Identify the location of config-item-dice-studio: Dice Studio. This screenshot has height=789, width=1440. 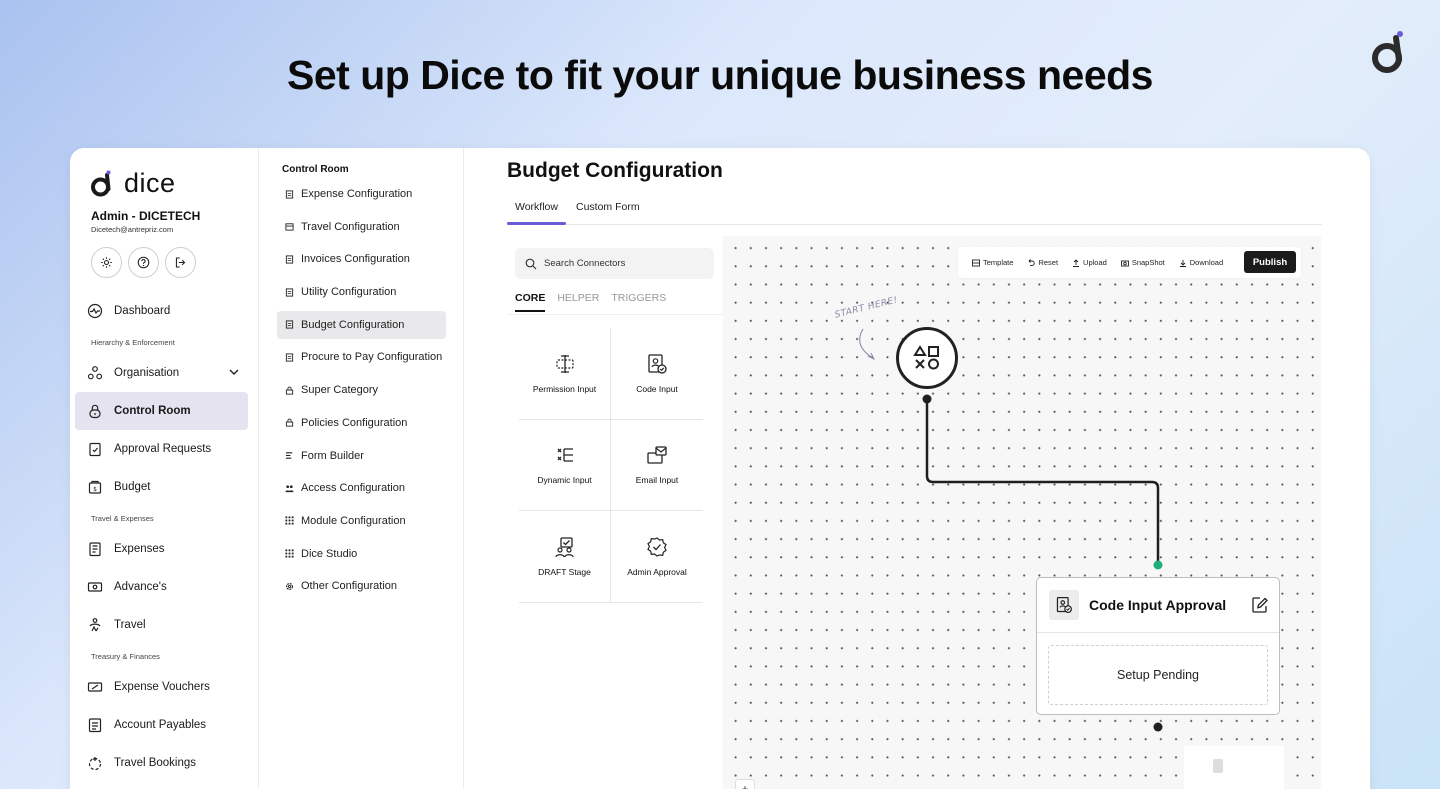
(361, 554).